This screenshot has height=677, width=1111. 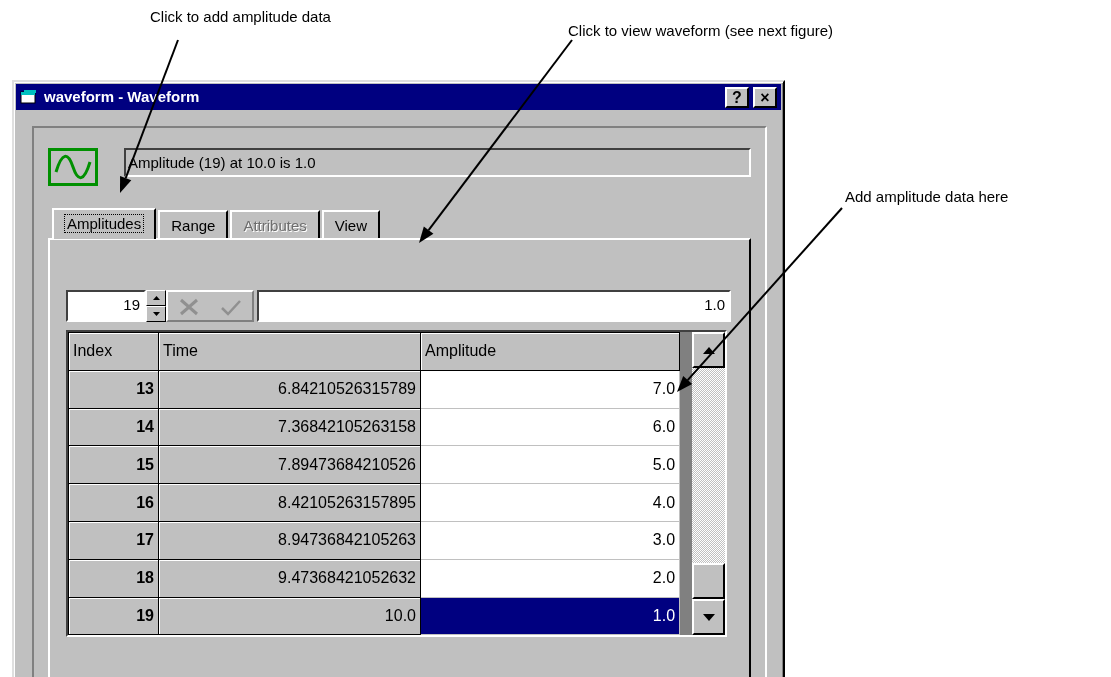 What do you see at coordinates (737, 97) in the screenshot?
I see `help-button: ?` at bounding box center [737, 97].